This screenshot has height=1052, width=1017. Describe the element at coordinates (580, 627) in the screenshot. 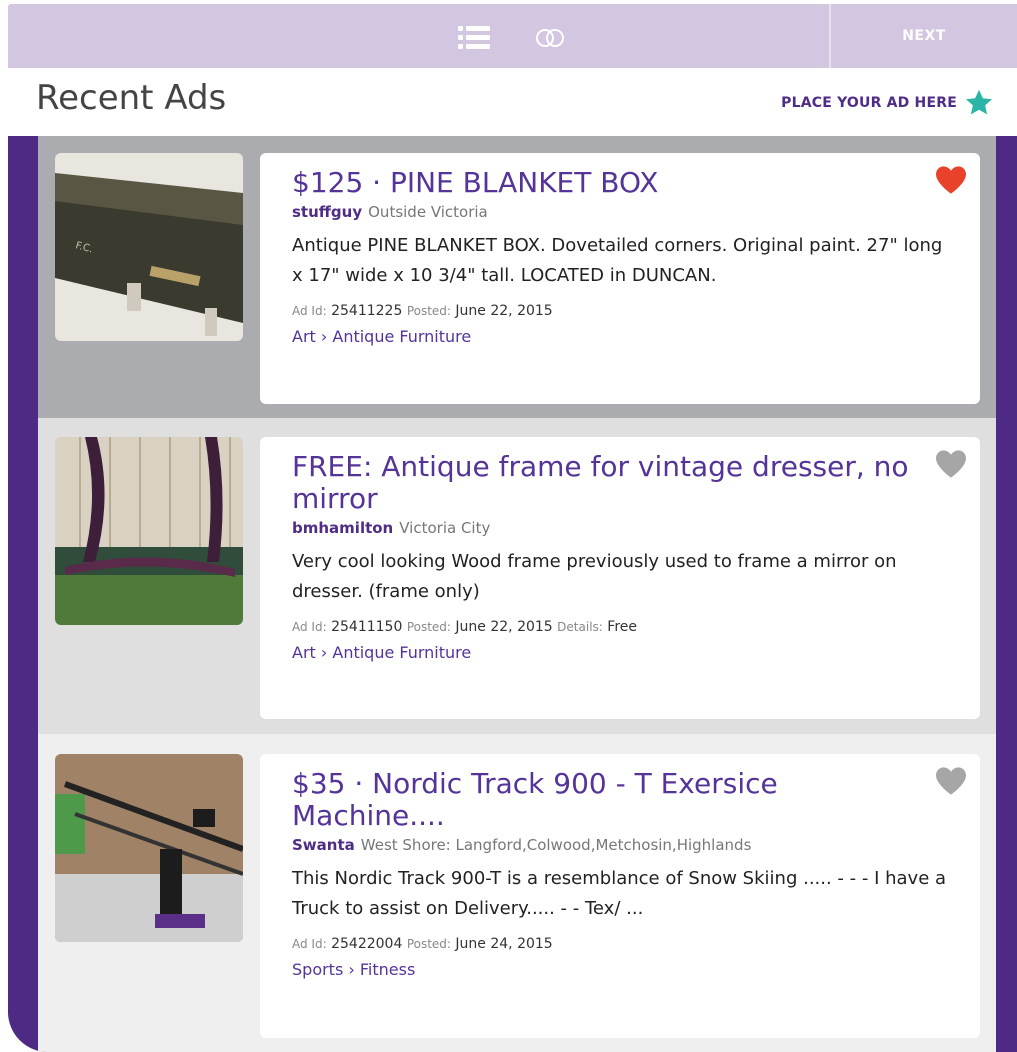

I see `details-label: Details:` at that location.